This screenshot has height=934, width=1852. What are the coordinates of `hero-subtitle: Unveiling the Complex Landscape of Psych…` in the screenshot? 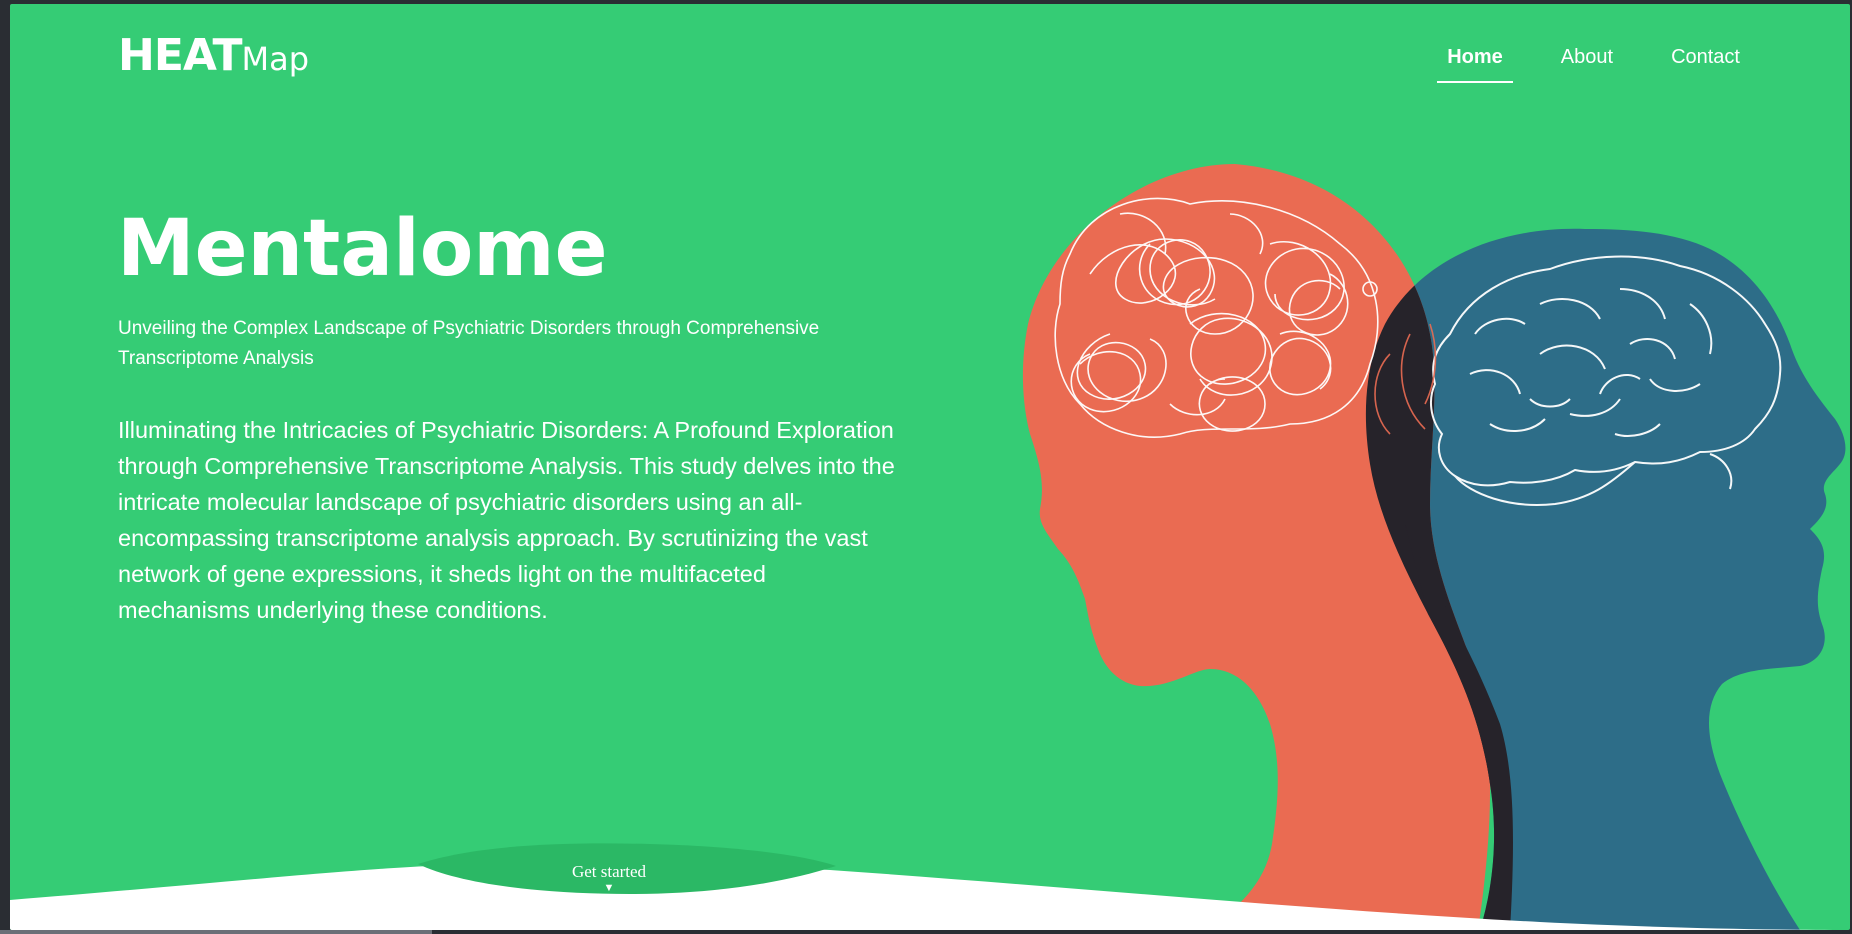 It's located at (469, 343).